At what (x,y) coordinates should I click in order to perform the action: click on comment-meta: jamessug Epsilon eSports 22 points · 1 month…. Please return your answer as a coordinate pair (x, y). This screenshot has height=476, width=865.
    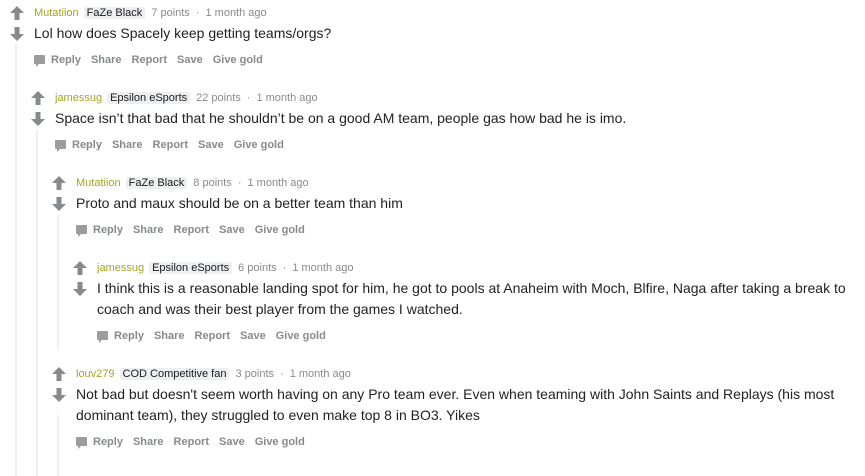
    Looking at the image, I should click on (455, 98).